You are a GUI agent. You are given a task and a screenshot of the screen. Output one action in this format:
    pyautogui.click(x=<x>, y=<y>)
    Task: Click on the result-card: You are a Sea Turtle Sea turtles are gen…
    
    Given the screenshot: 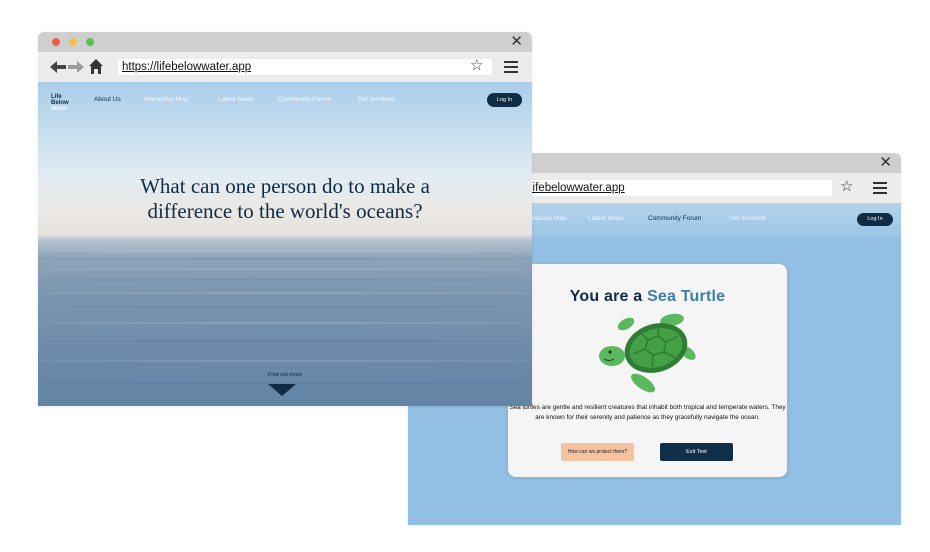 What is the action you would take?
    pyautogui.click(x=647, y=370)
    